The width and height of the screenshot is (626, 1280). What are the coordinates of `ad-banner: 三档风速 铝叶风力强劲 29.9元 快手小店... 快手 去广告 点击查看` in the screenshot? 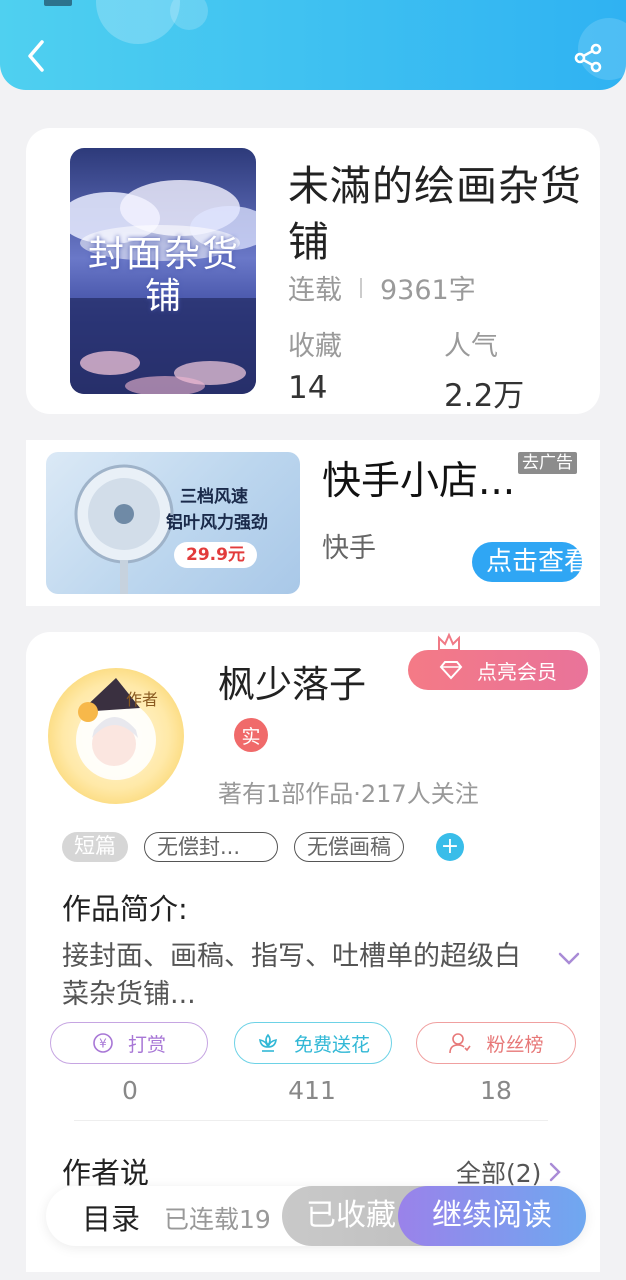 It's located at (313, 523).